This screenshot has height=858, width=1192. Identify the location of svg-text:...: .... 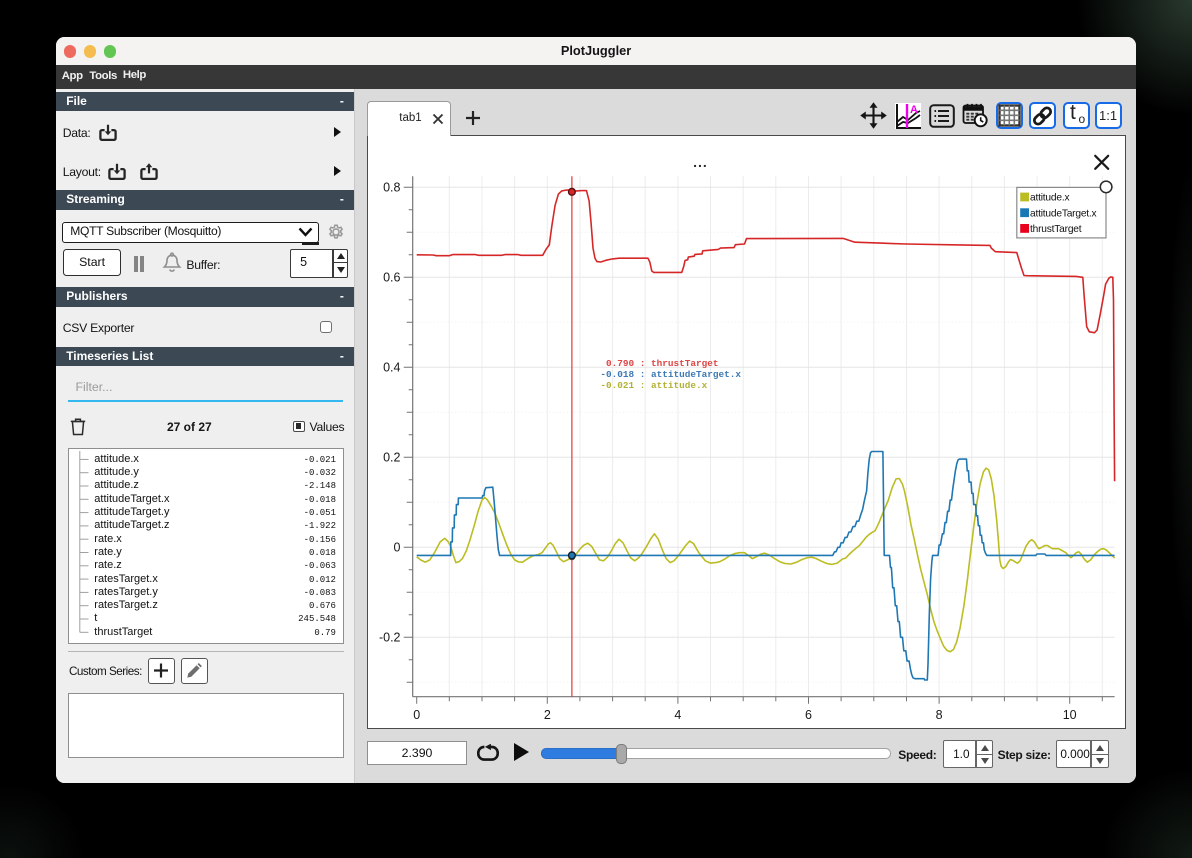
(700, 161).